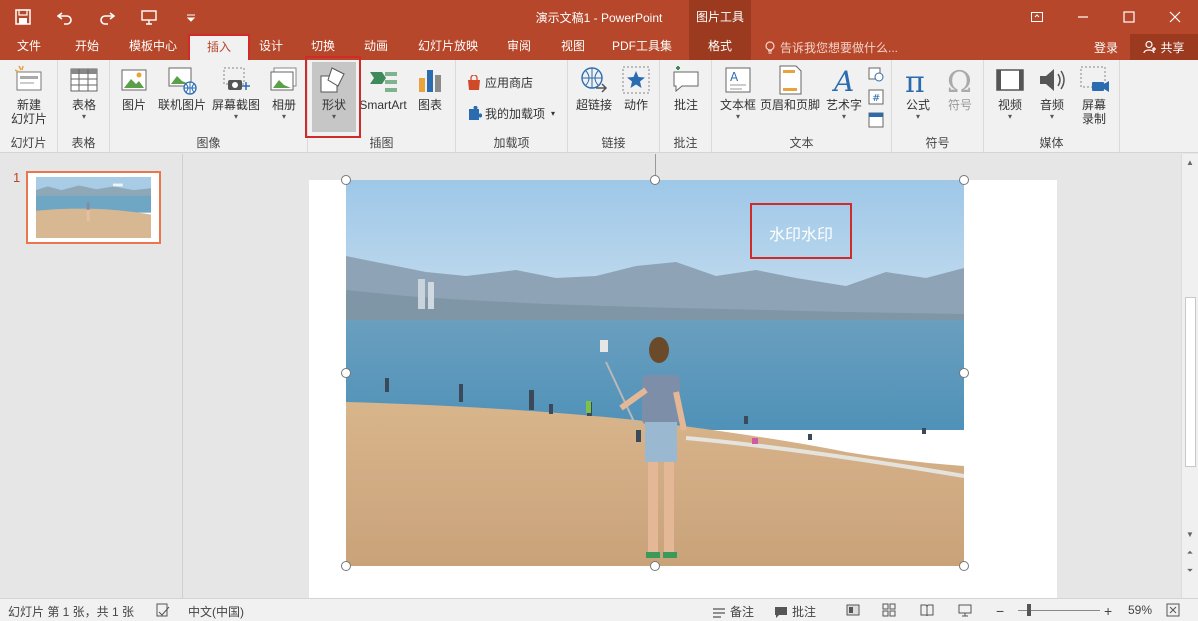  Describe the element at coordinates (1190, 163) in the screenshot. I see `scroll-up-icon: ▲` at that location.